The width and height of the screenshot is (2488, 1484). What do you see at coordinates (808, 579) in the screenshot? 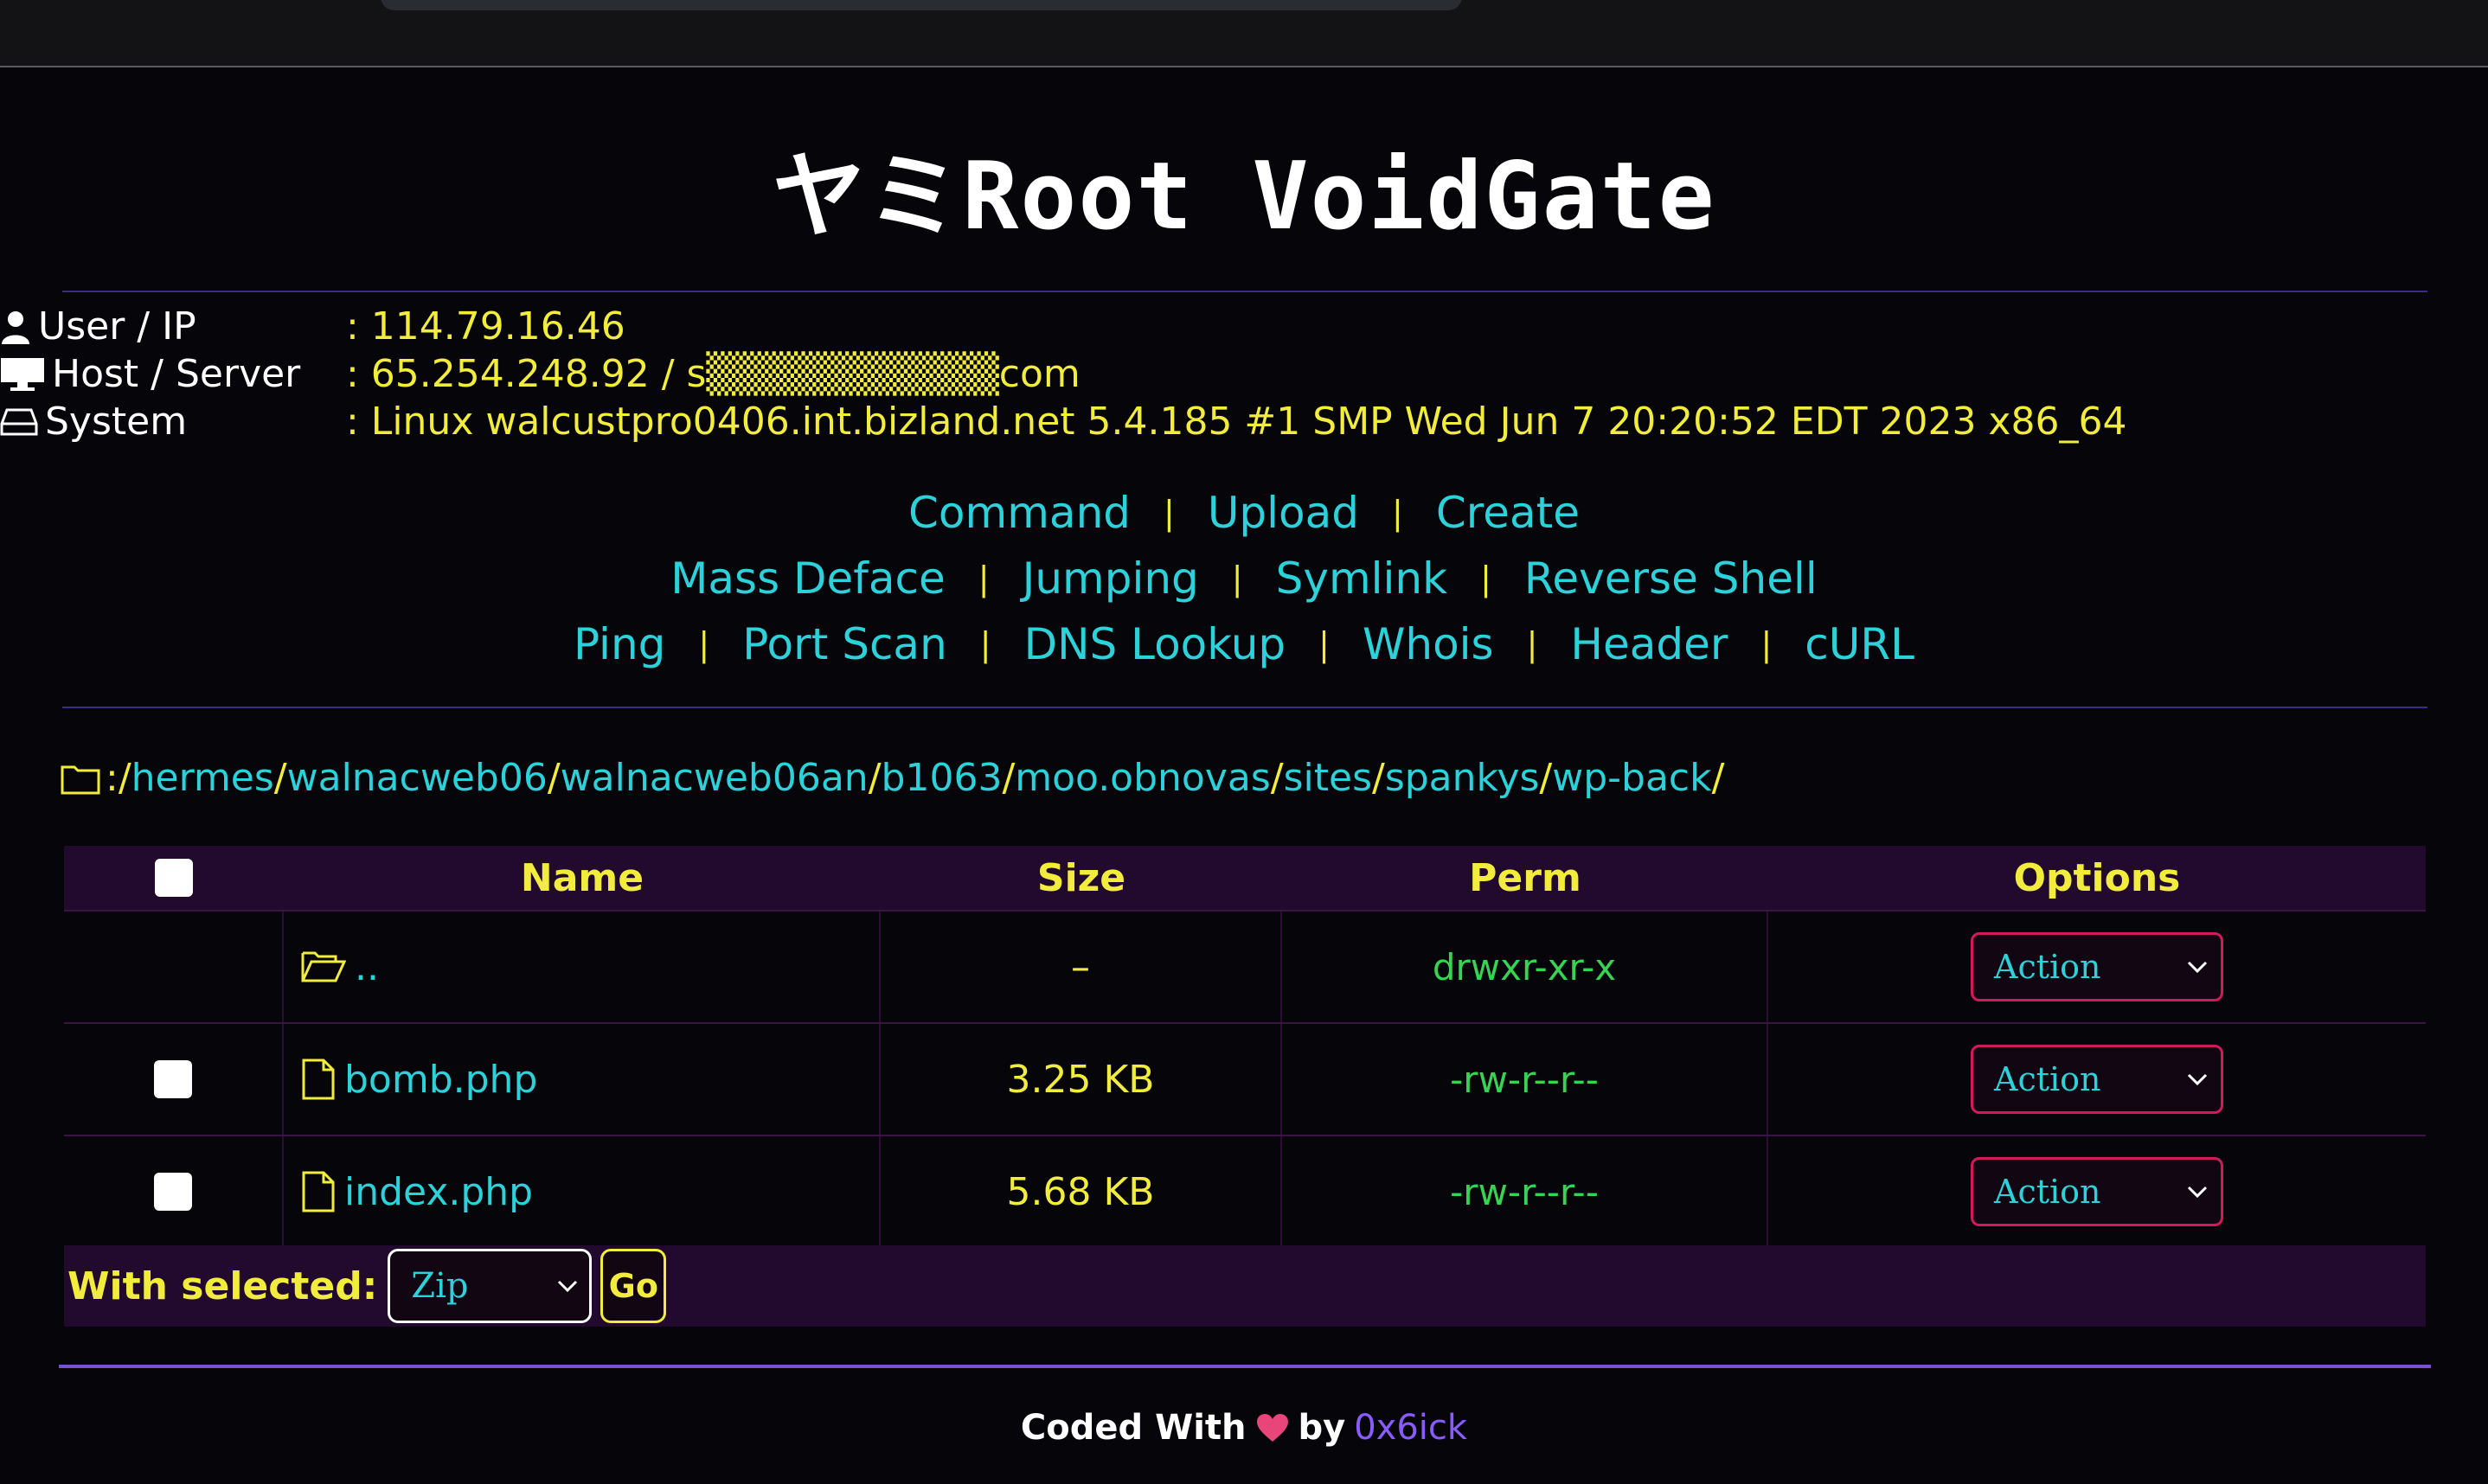
I see `nav-mass-deface: Mass Deface` at bounding box center [808, 579].